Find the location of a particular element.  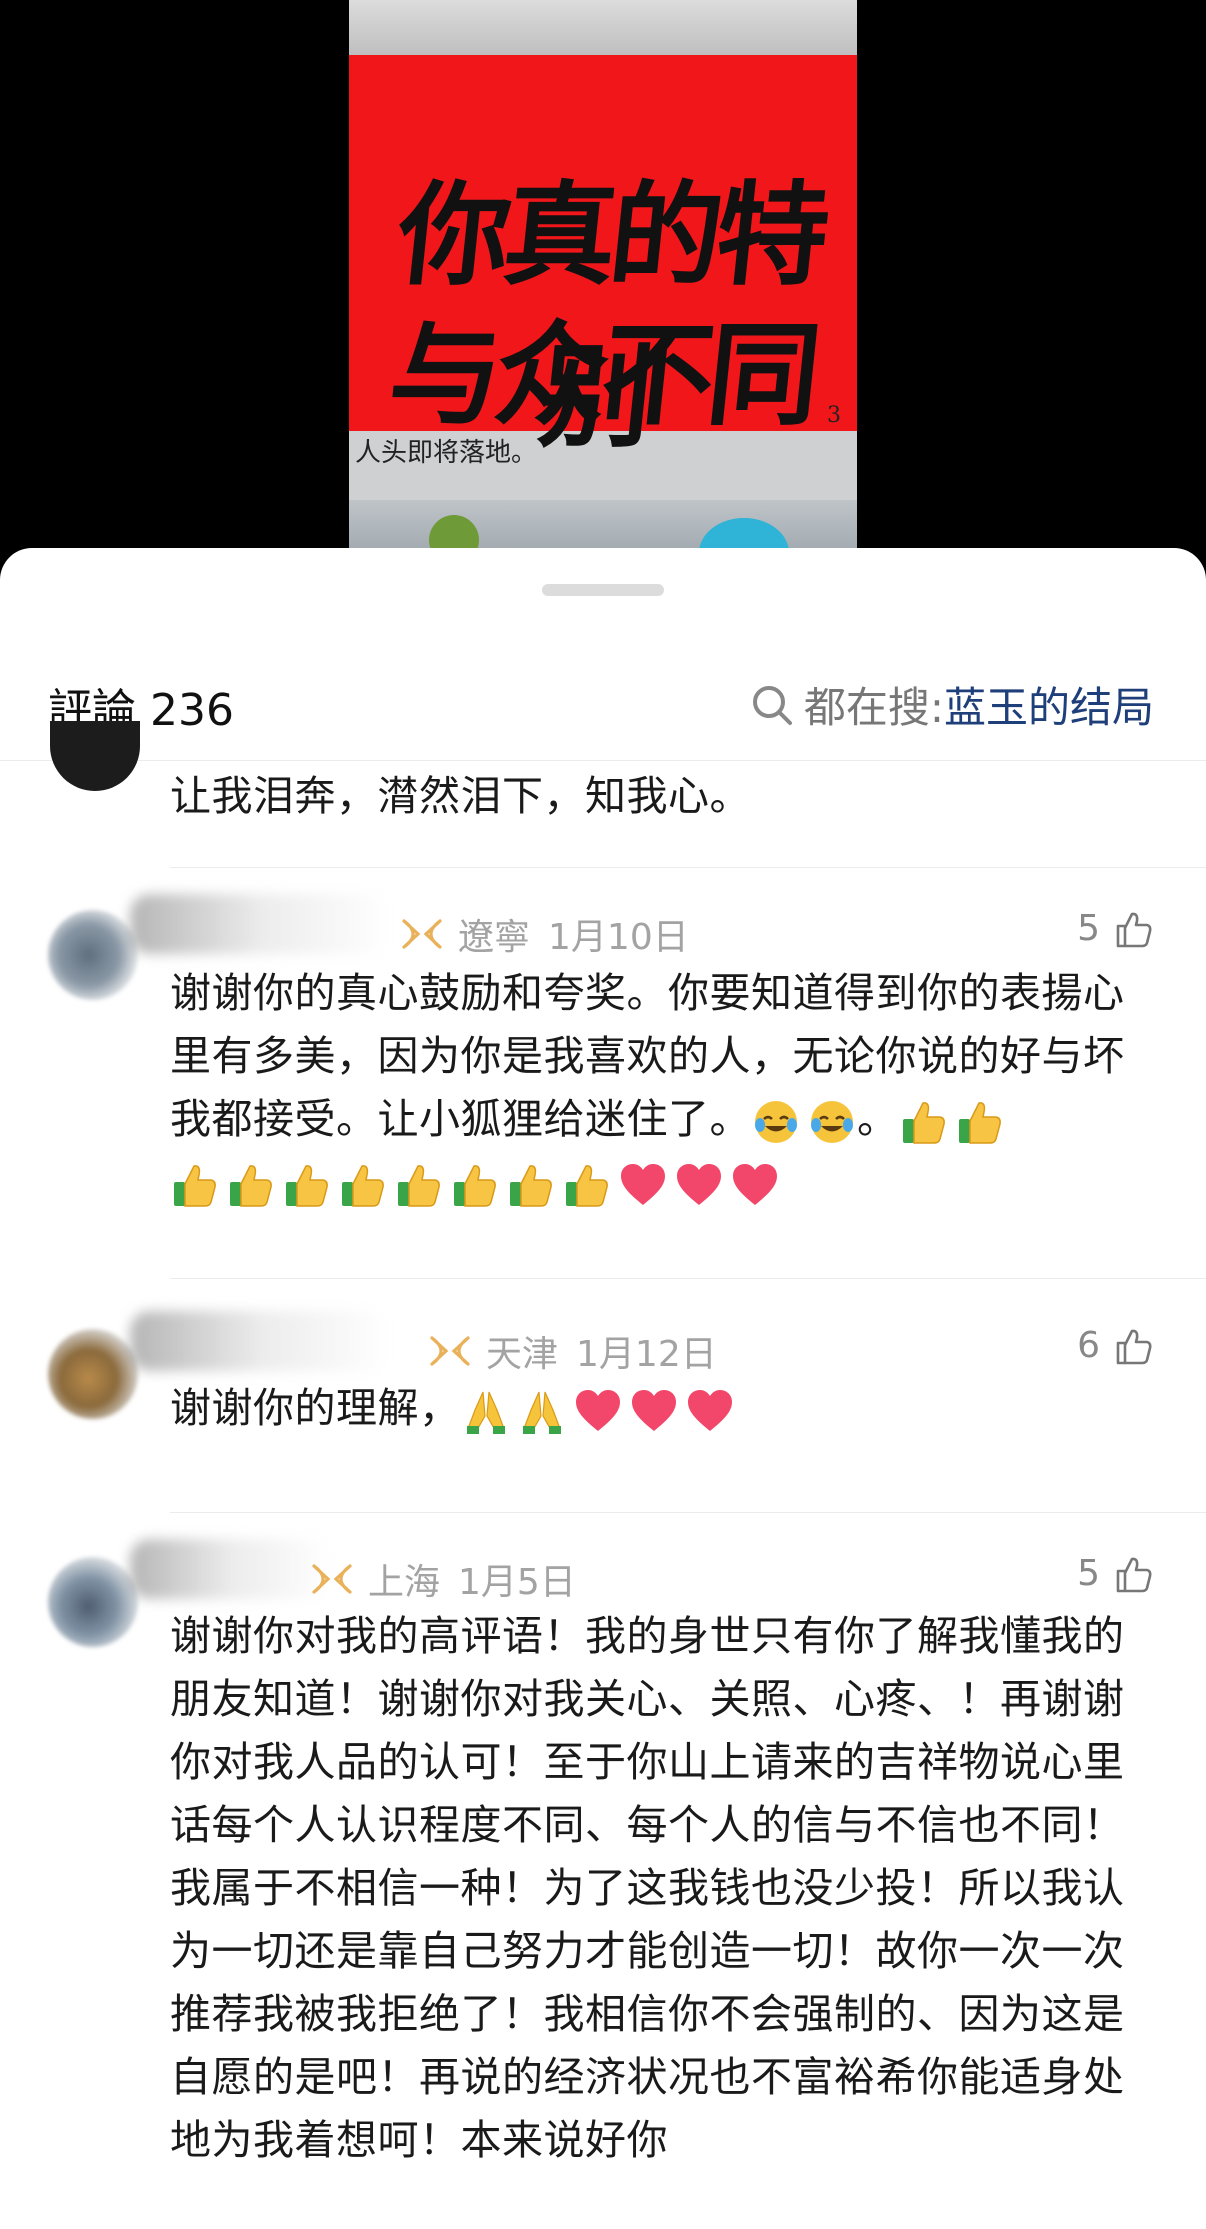

image-caption: 人头即将落地。 is located at coordinates (446, 453).